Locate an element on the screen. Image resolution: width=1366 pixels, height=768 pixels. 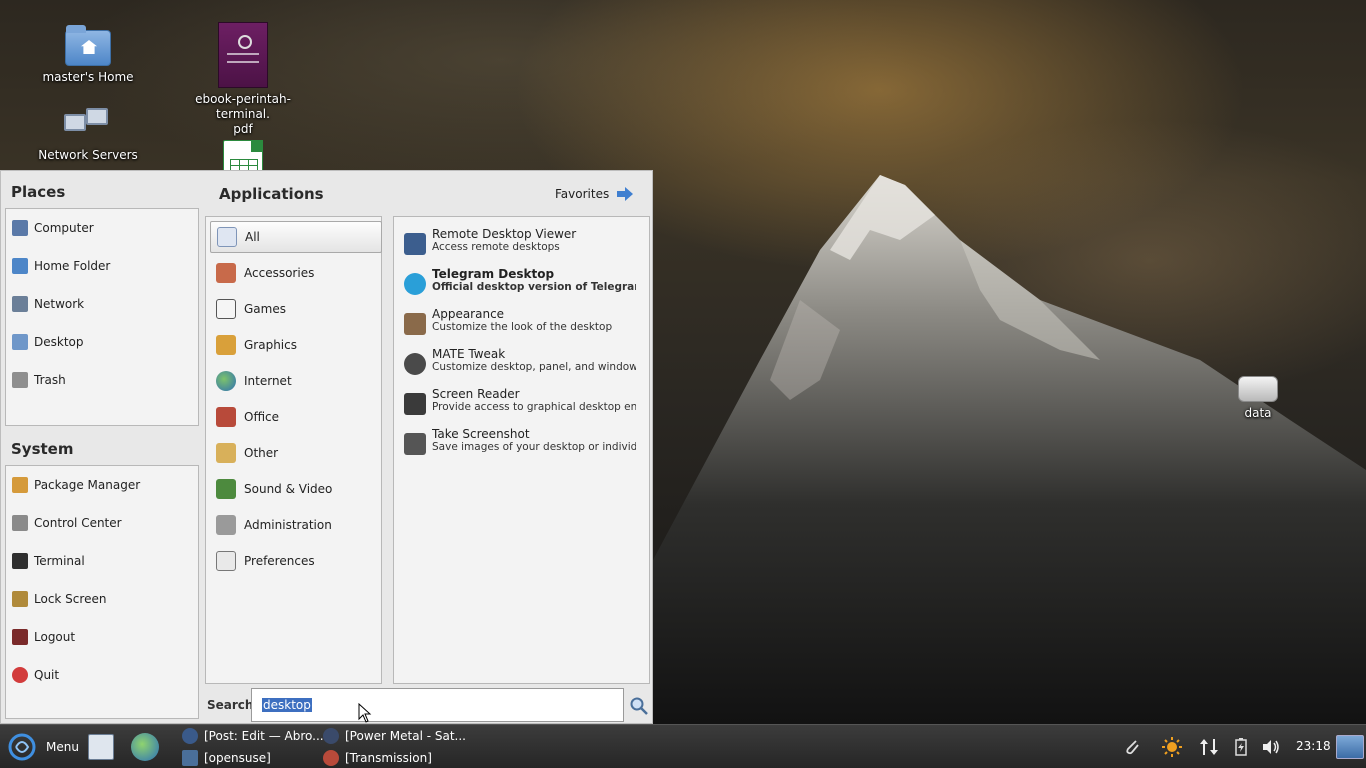
category-sound-video: Sound & Video is located at coordinates (296, 489).